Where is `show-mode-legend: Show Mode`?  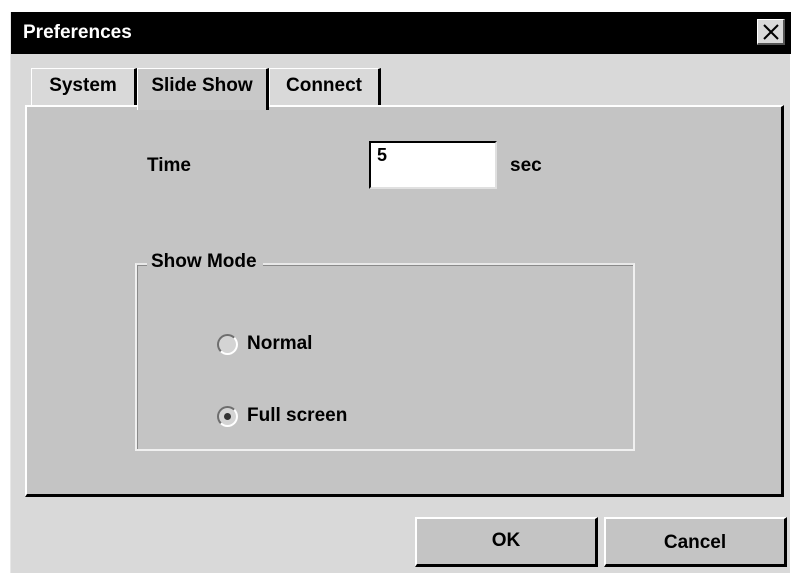 show-mode-legend: Show Mode is located at coordinates (205, 262).